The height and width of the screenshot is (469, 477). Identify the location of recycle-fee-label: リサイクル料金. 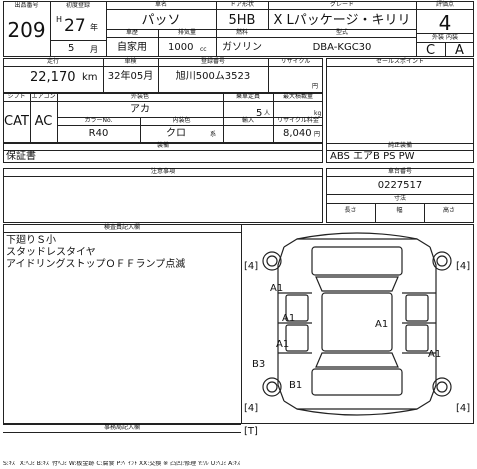
(298, 120).